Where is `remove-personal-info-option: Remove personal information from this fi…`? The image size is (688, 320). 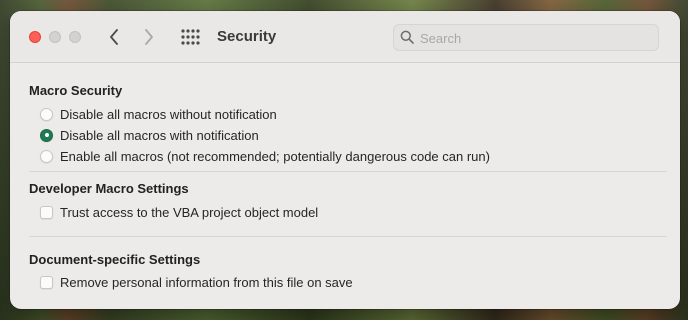 remove-personal-info-option: Remove personal information from this fi… is located at coordinates (196, 282).